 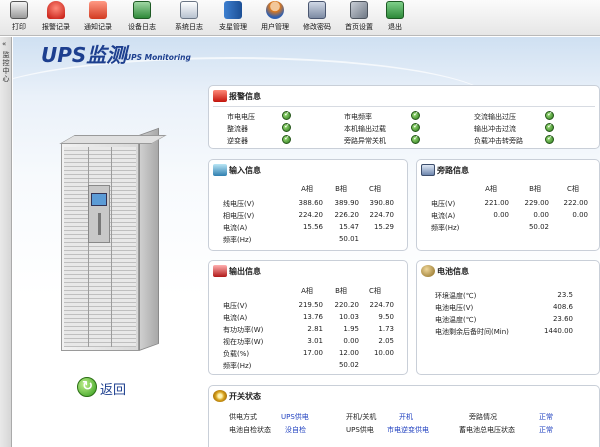 I want to click on alarm-label: 整流器, so click(x=237, y=129).